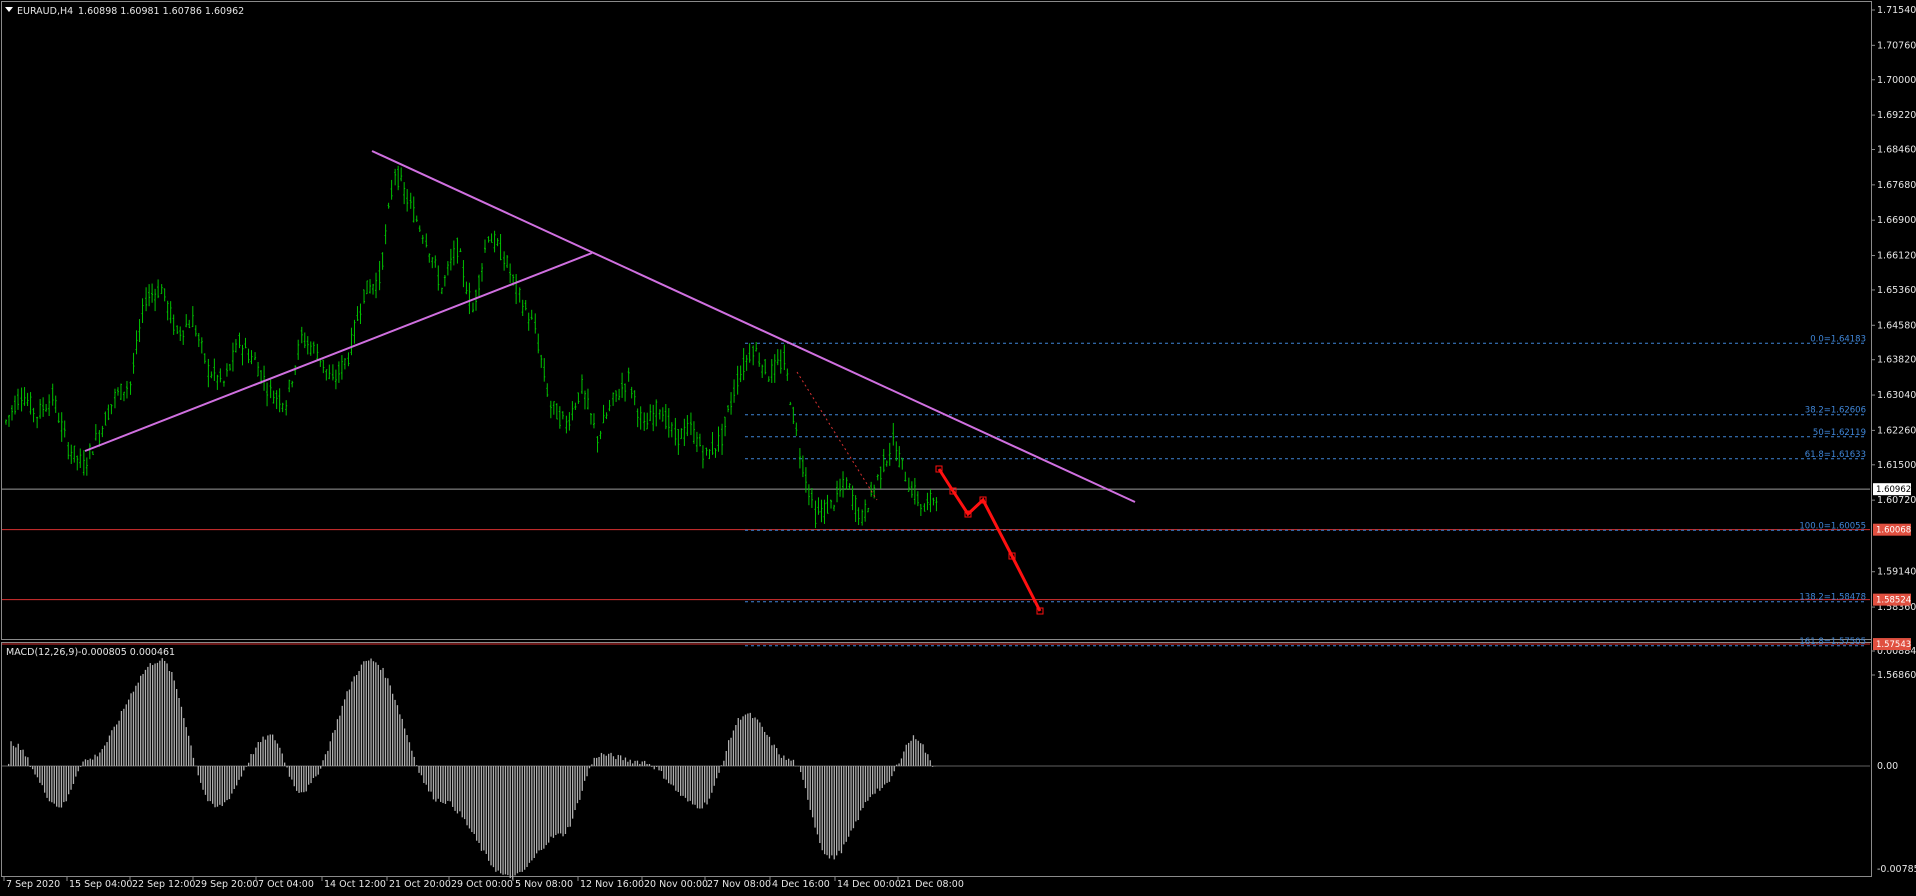 The width and height of the screenshot is (1916, 896). Describe the element at coordinates (226, 884) in the screenshot. I see `time-tick-label: 29 Sep 20:00` at that location.